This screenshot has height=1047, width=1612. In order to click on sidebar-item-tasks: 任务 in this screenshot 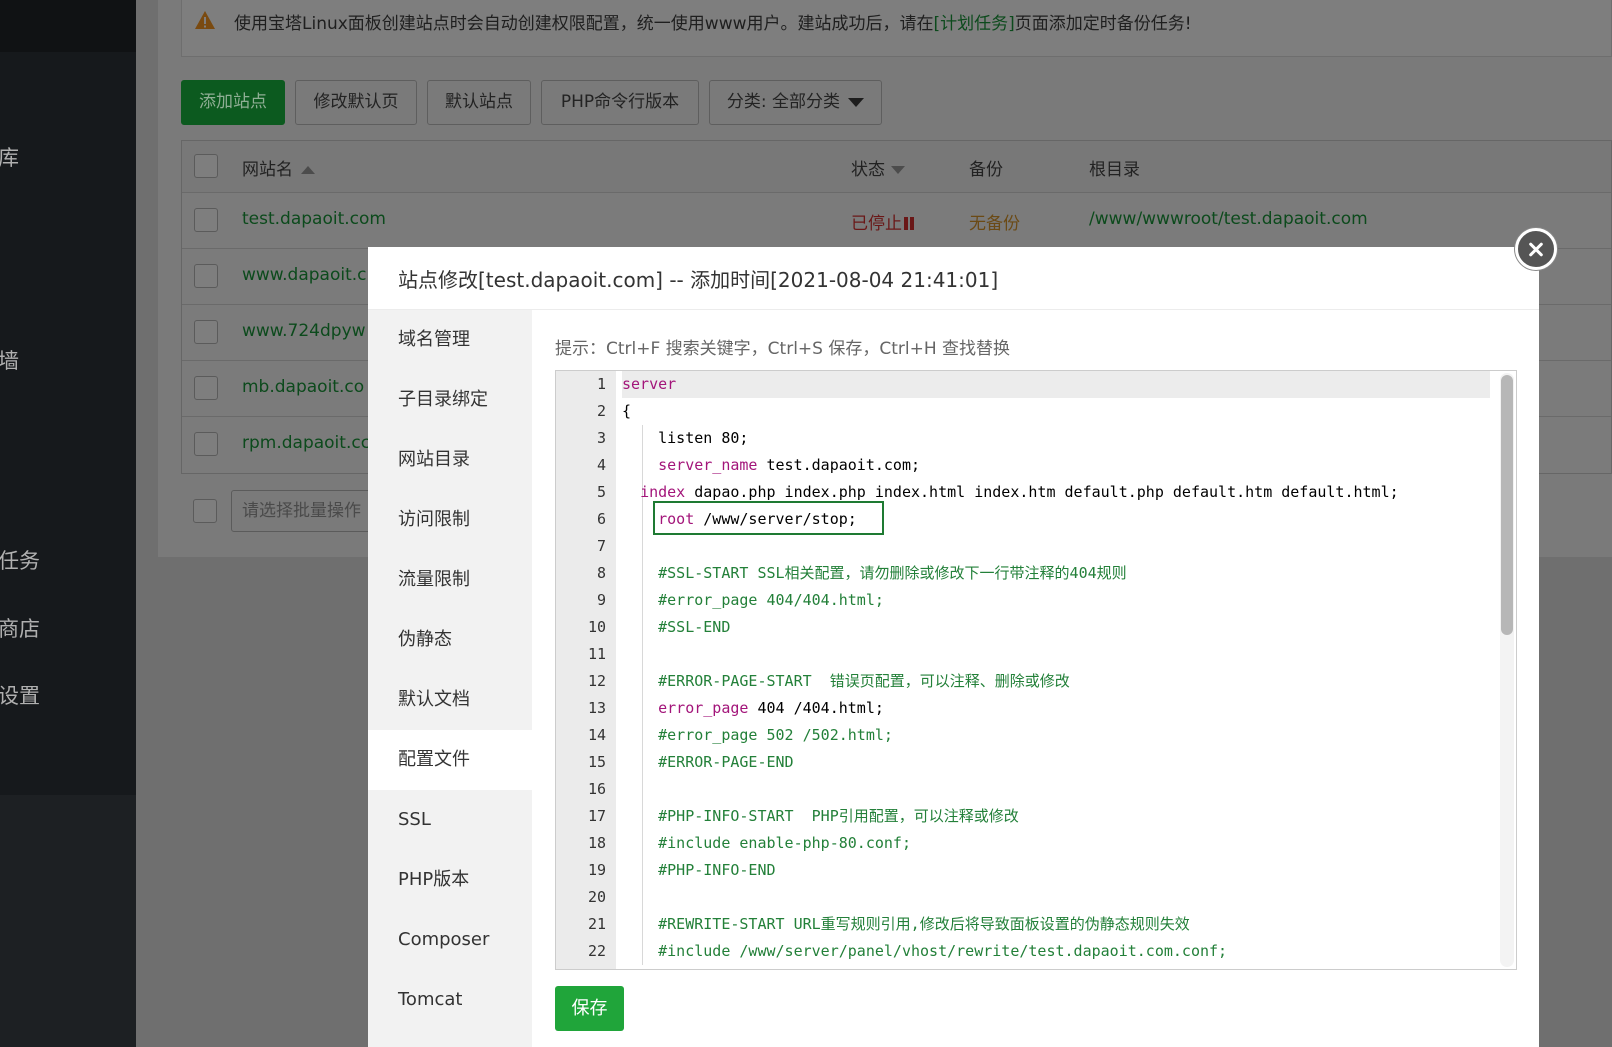, I will do `click(20, 560)`.